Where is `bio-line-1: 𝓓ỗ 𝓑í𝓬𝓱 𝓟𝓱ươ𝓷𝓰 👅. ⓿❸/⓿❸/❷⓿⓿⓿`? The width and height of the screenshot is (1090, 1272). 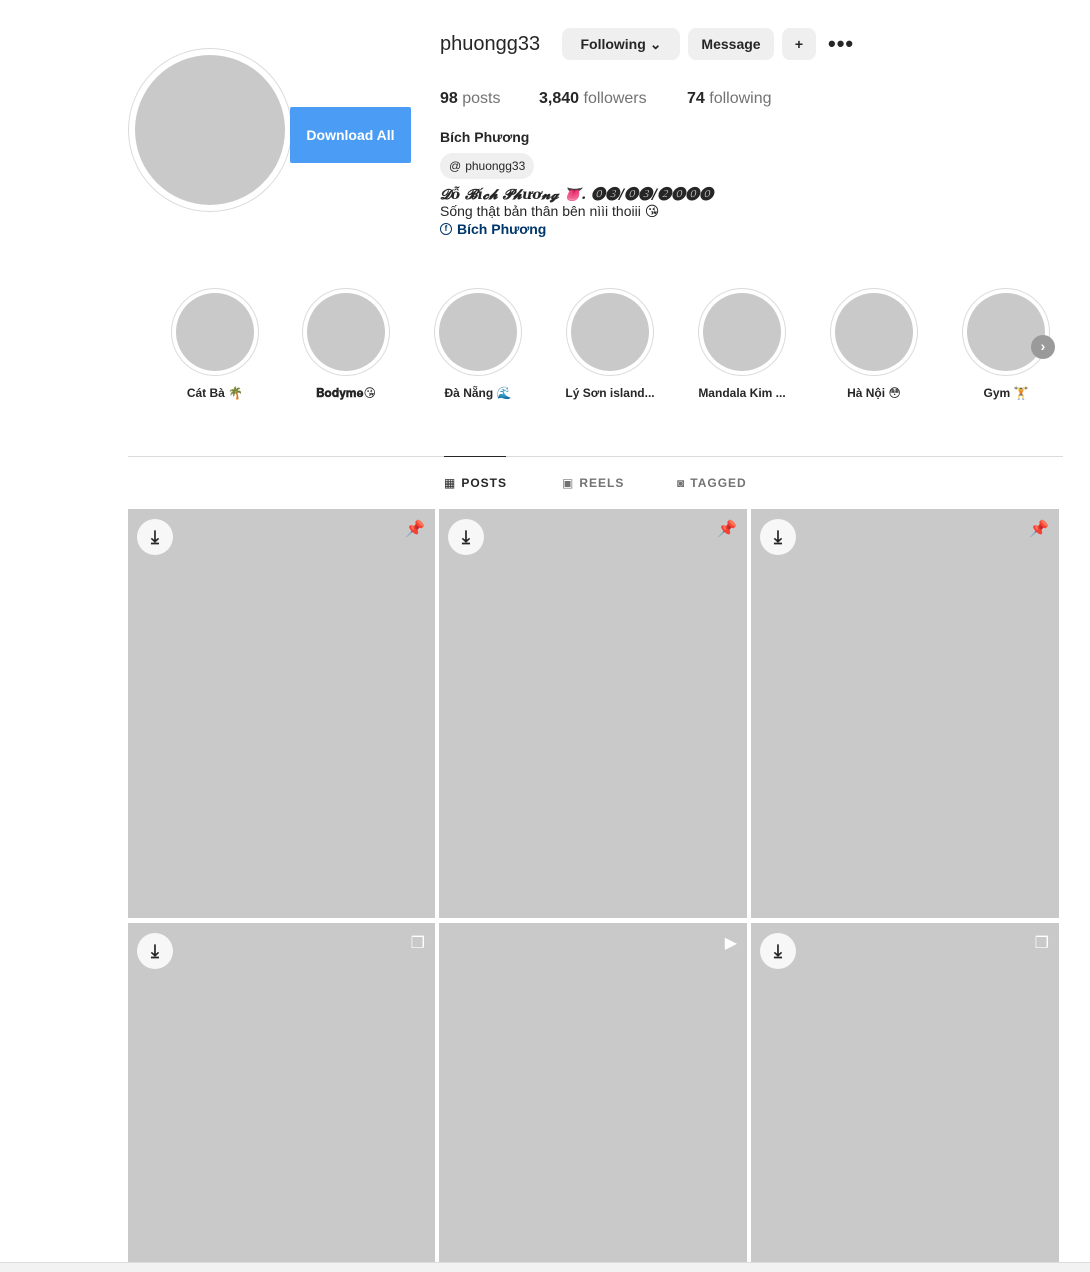 bio-line-1: 𝓓ỗ 𝓑í𝓬𝓱 𝓟𝓱ươ𝓷𝓰 👅. ⓿❸/⓿❸/❷⓿⓿⓿ is located at coordinates (577, 195).